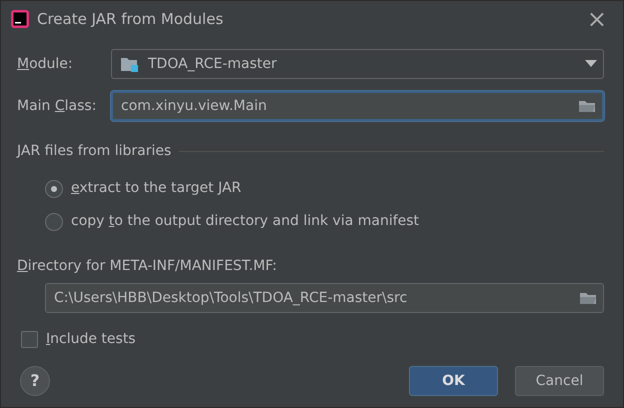 The width and height of the screenshot is (624, 408). What do you see at coordinates (91, 339) in the screenshot?
I see `checkbox-label: Include tests` at bounding box center [91, 339].